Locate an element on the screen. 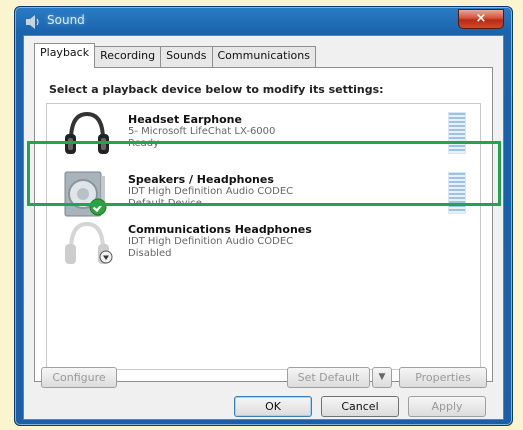 Image resolution: width=523 pixels, height=430 pixels. properties-button: Properties is located at coordinates (443, 377).